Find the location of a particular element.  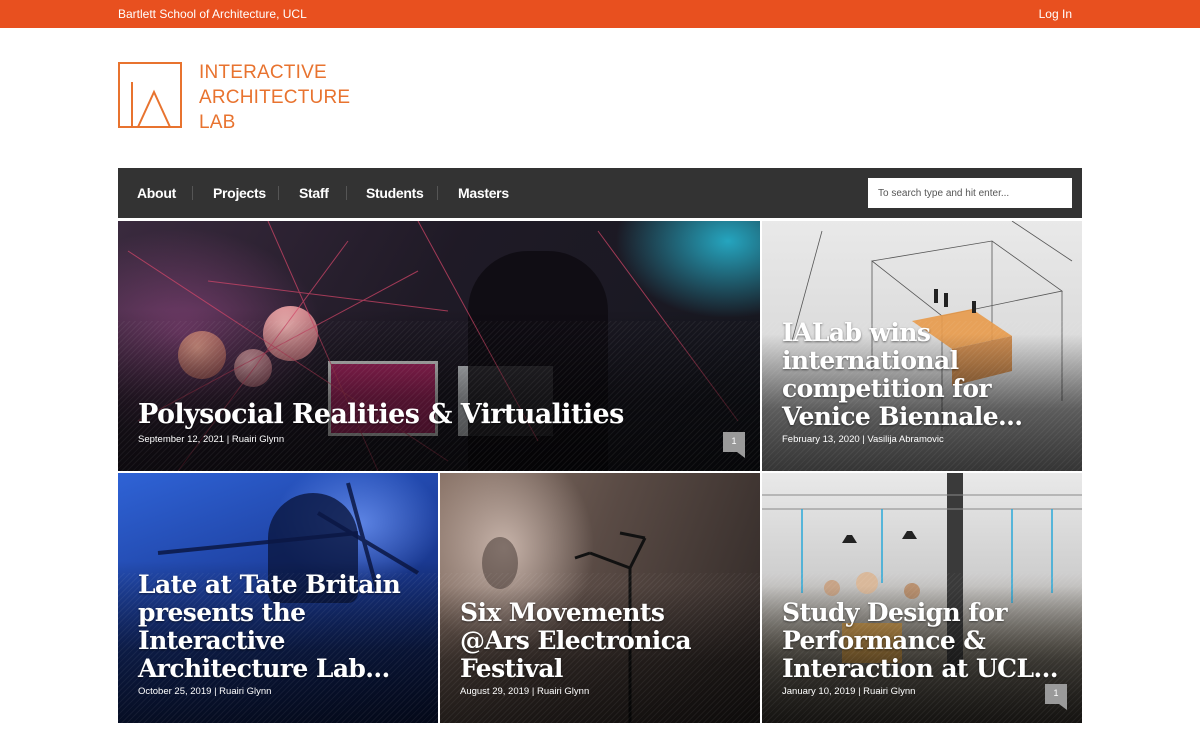

nav-item-projects: Projects is located at coordinates (239, 193).